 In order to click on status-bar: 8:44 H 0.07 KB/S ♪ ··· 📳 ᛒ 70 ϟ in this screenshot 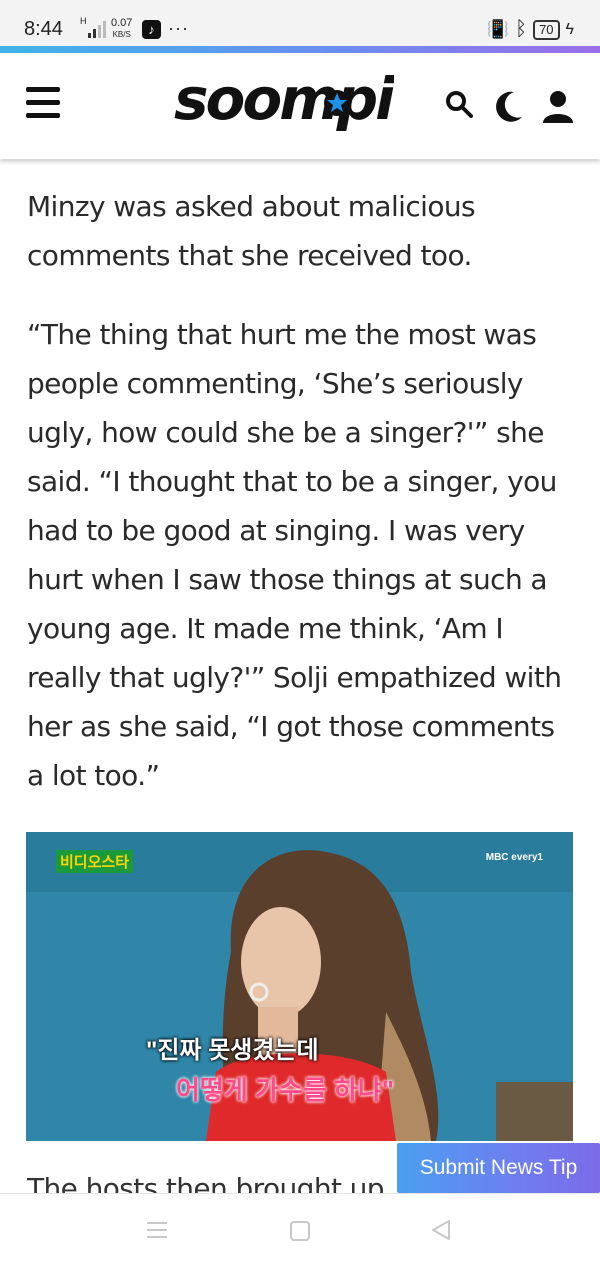, I will do `click(300, 23)`.